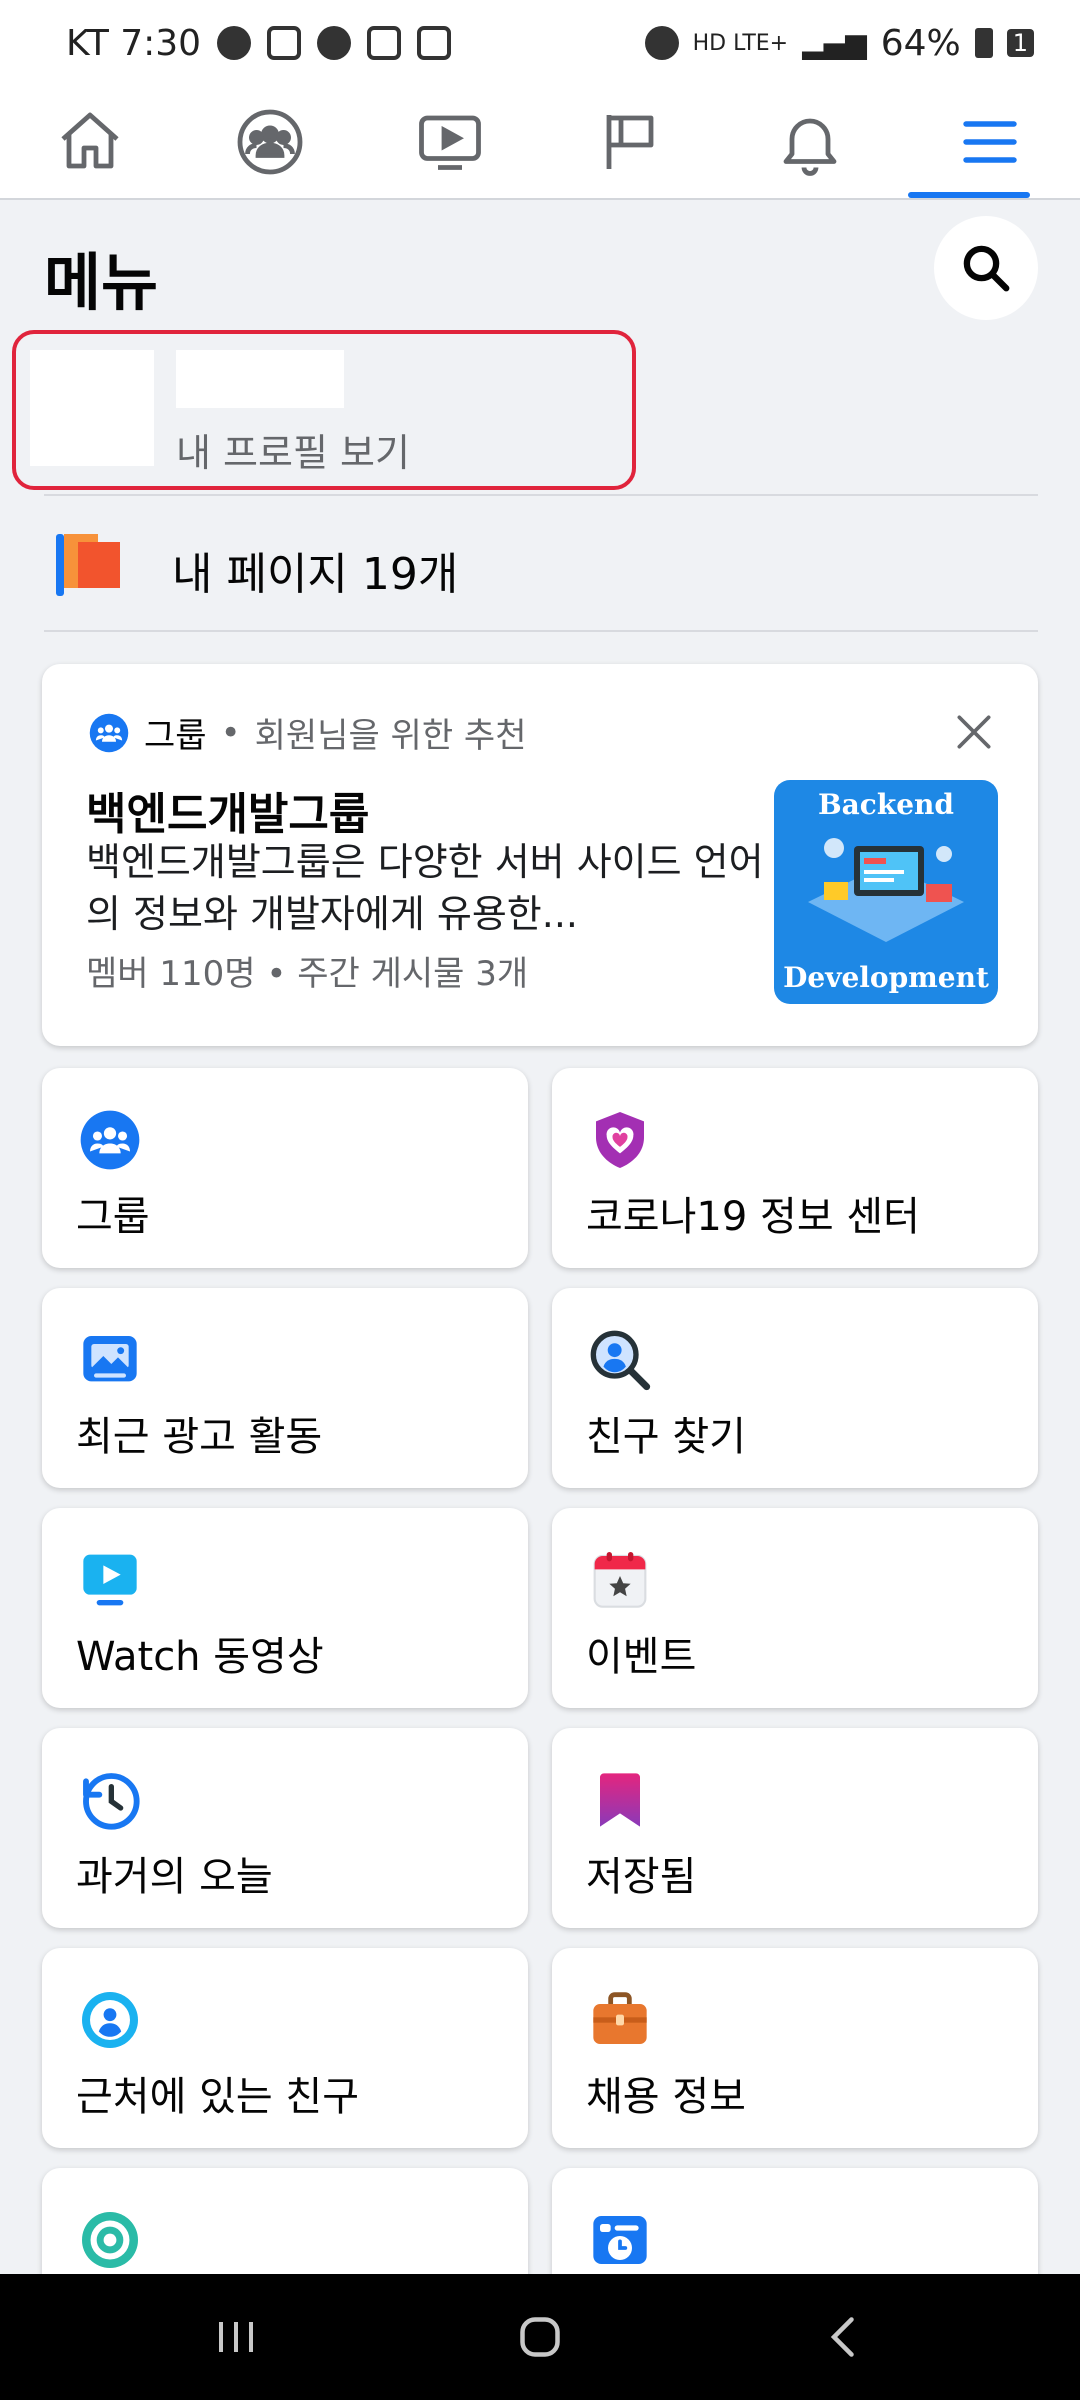 The height and width of the screenshot is (2400, 1080). I want to click on recent-apps-button, so click(236, 2337).